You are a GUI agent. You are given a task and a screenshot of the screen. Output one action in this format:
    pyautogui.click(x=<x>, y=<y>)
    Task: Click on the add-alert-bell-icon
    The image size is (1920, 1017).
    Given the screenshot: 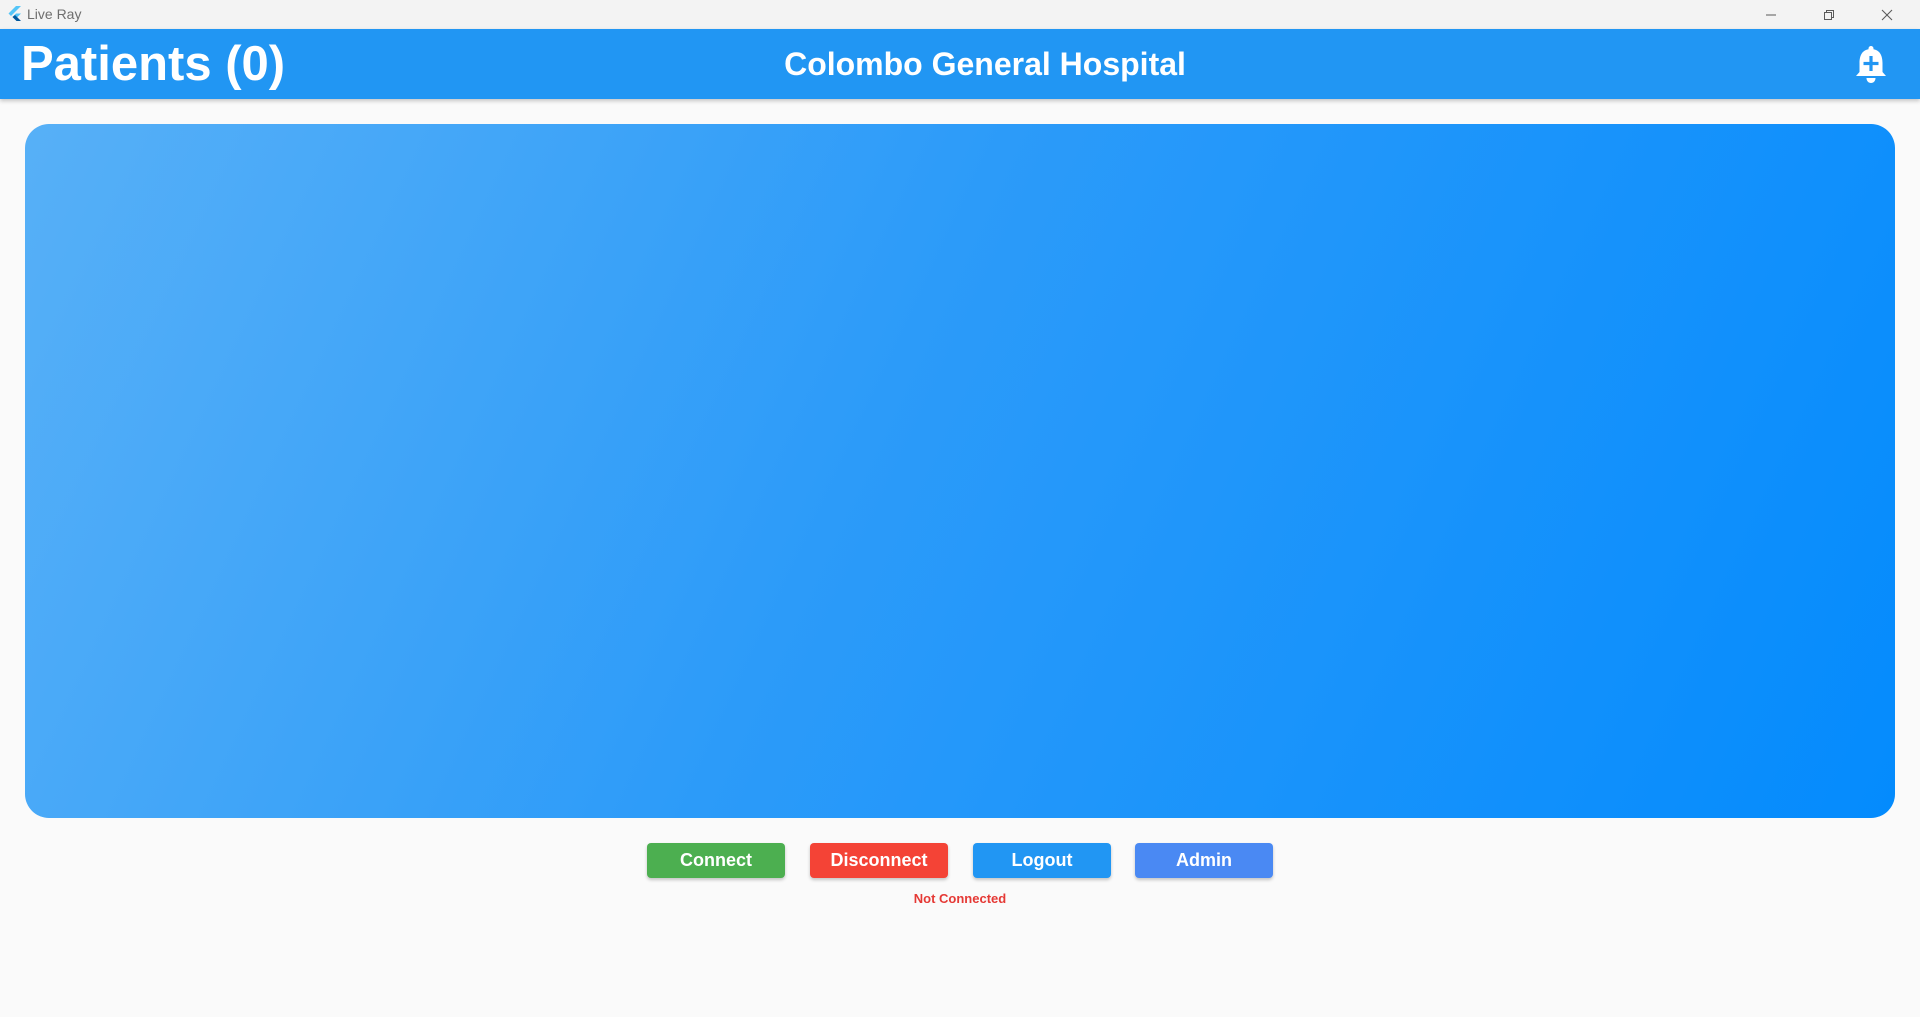 What is the action you would take?
    pyautogui.click(x=1871, y=64)
    